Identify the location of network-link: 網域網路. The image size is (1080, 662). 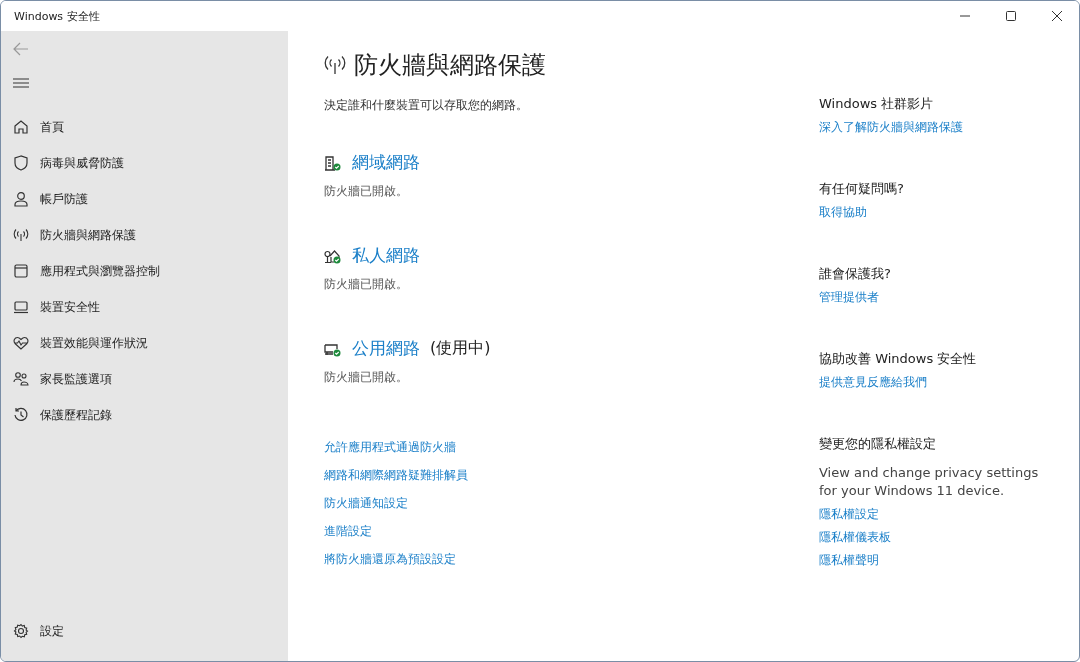
(386, 162).